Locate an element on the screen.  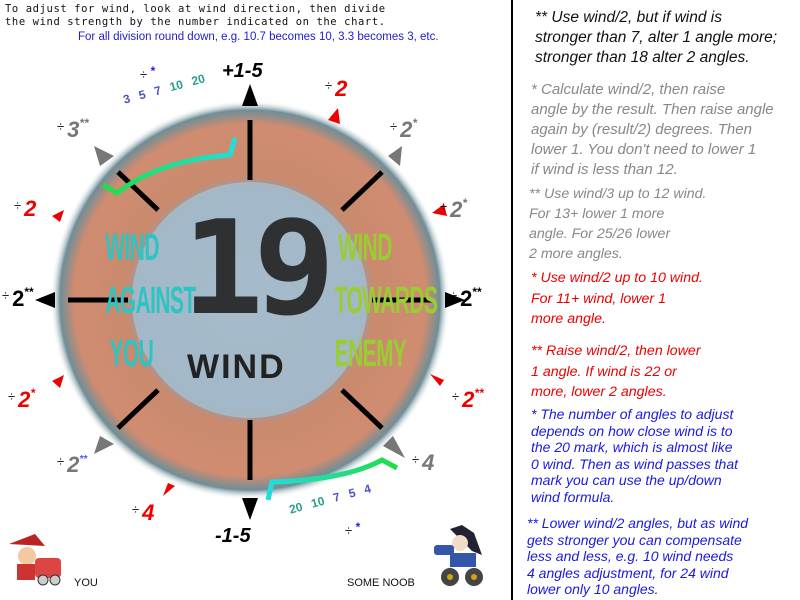
wind-value: 19 is located at coordinates (258, 268).